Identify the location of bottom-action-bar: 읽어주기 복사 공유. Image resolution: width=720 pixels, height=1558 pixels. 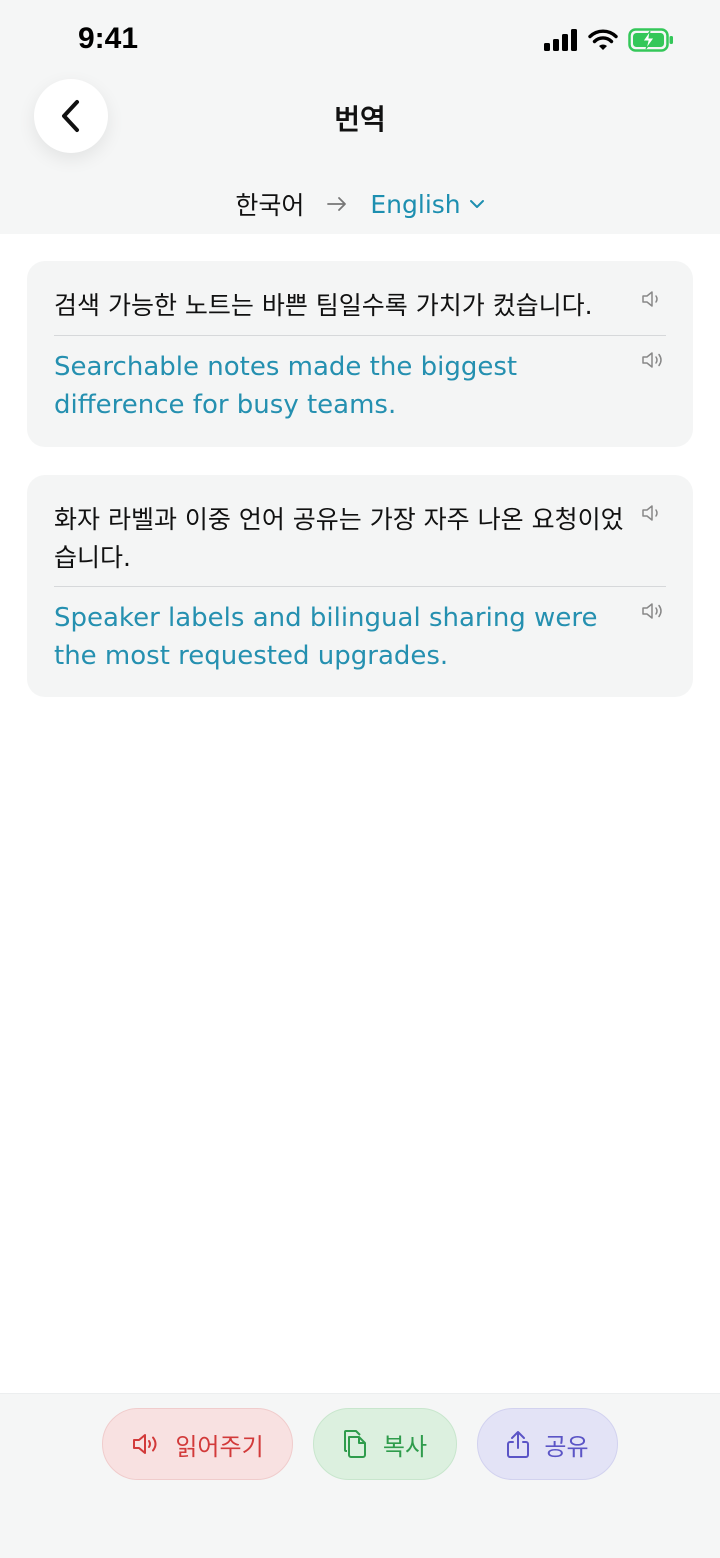
(360, 1475).